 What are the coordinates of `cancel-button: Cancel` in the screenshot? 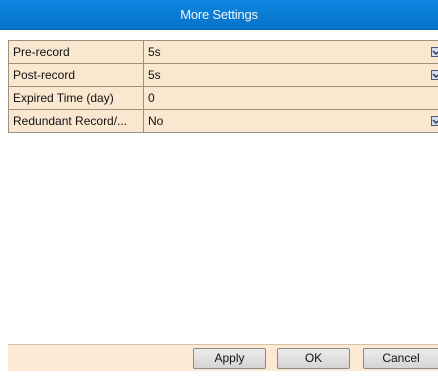 It's located at (400, 358).